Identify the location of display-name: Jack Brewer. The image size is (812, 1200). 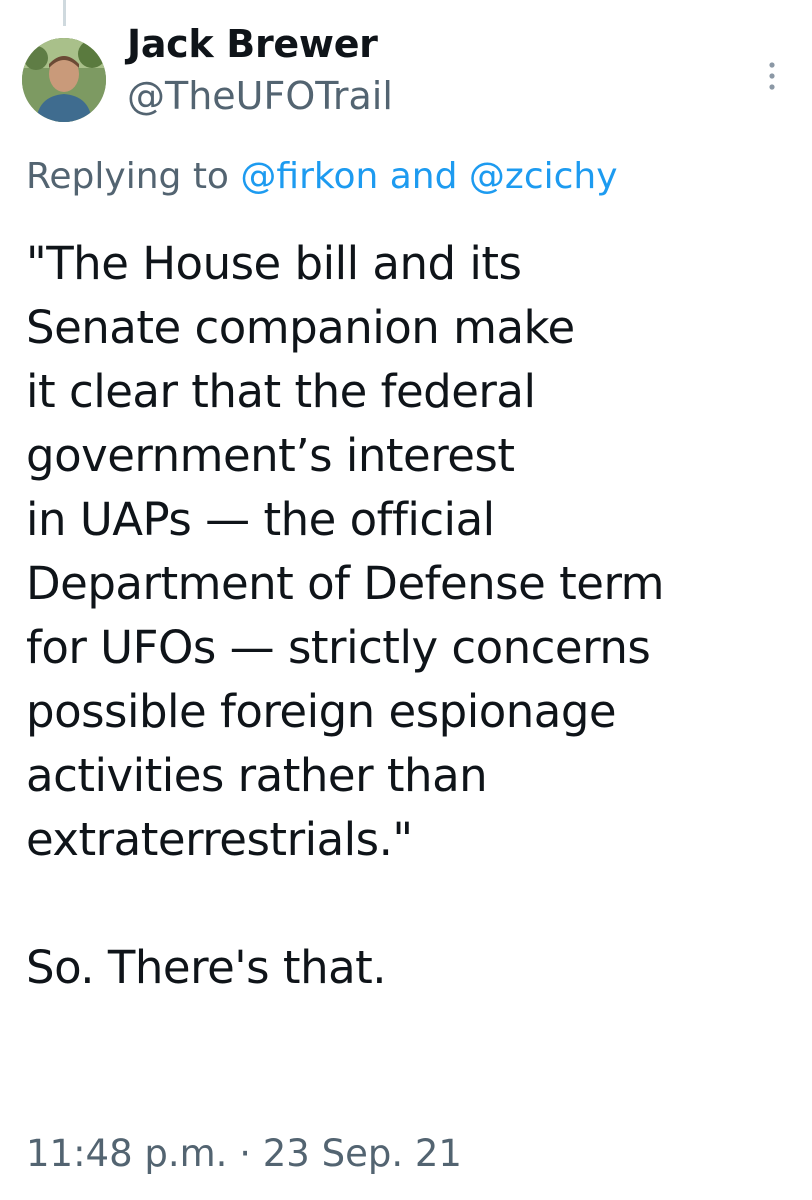
(252, 44).